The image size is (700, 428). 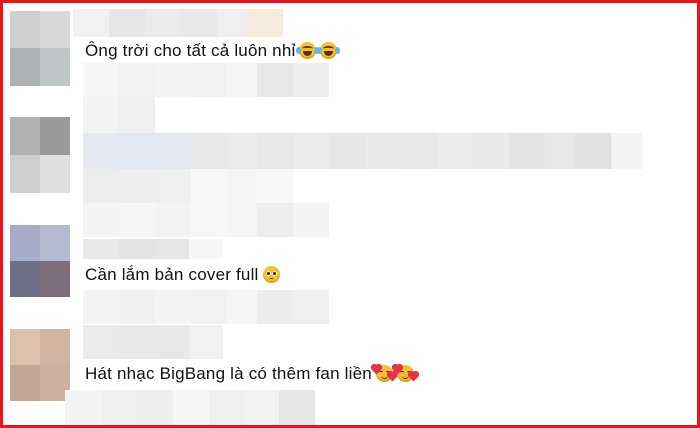 I want to click on comment-label: Cần lắm bản cover full, so click(x=172, y=274).